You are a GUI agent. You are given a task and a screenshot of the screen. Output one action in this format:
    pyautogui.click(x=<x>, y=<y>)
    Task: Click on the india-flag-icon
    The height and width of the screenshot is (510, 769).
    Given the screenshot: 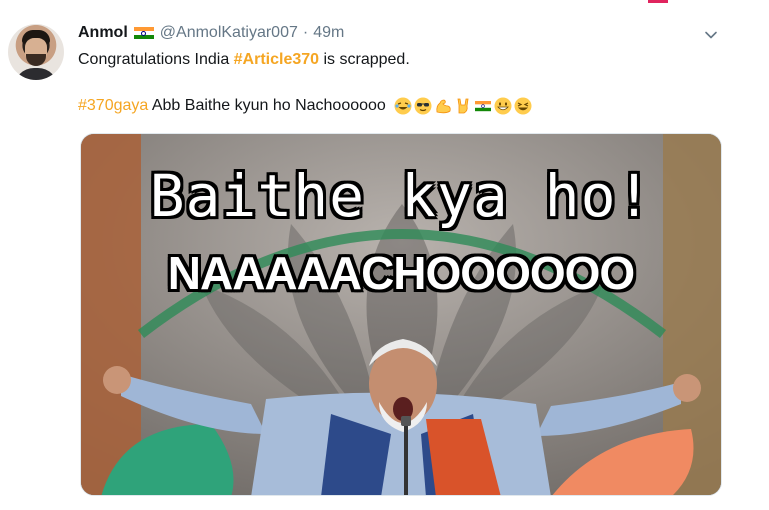 What is the action you would take?
    pyautogui.click(x=143, y=33)
    